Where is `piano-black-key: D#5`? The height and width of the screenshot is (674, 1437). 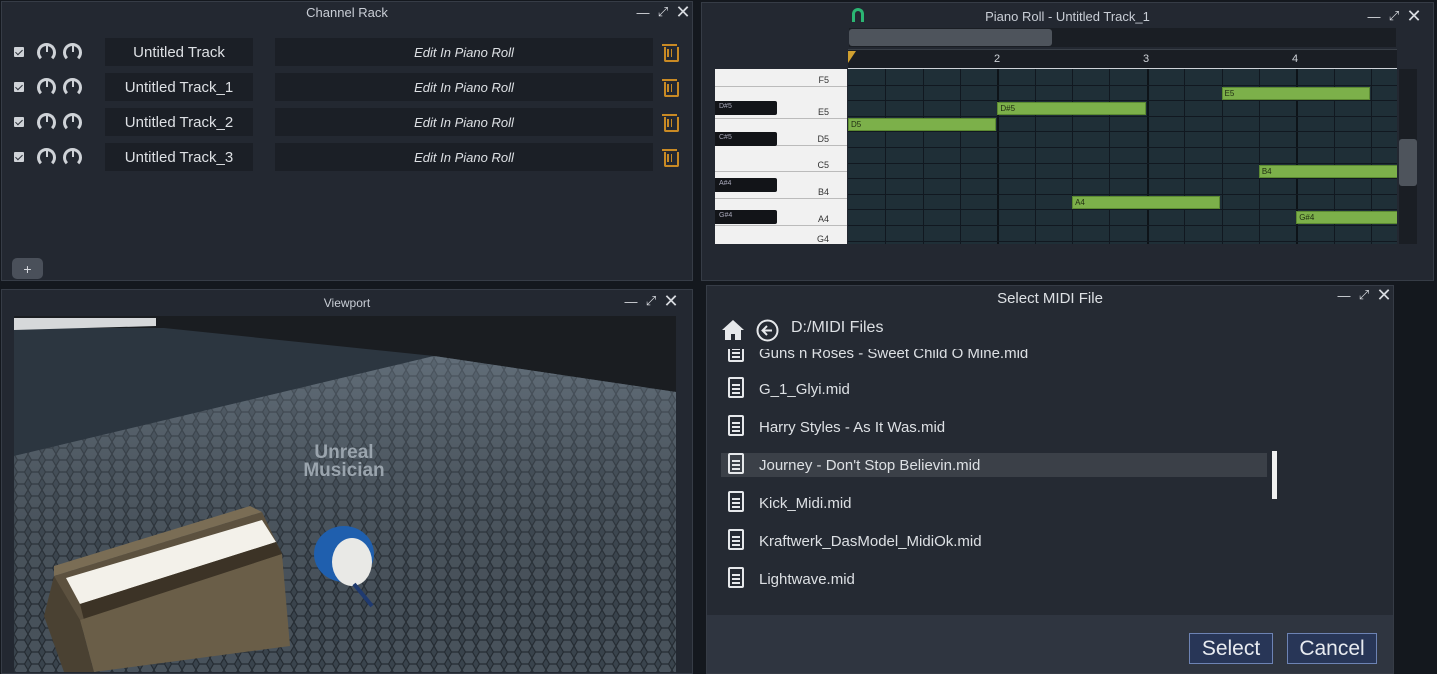
piano-black-key: D#5 is located at coordinates (746, 108).